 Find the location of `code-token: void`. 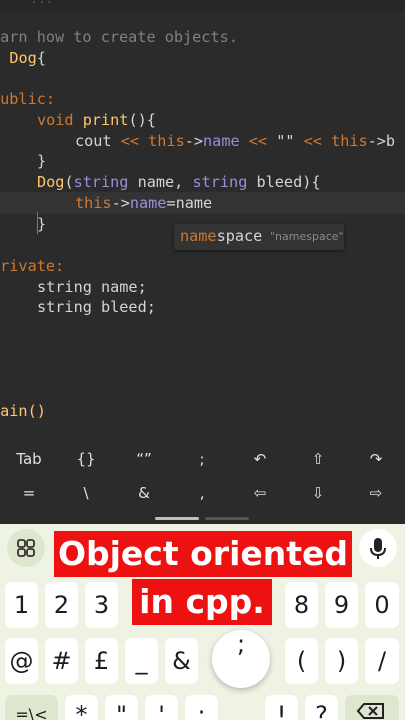

code-token: void is located at coordinates (55, 120).